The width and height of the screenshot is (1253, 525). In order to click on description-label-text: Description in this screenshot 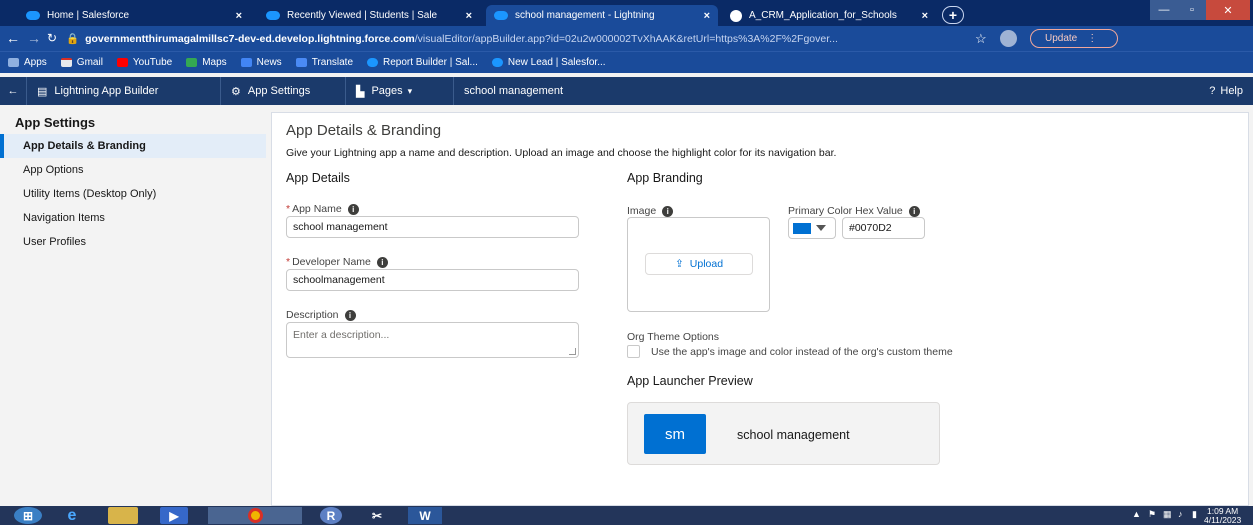, I will do `click(312, 315)`.